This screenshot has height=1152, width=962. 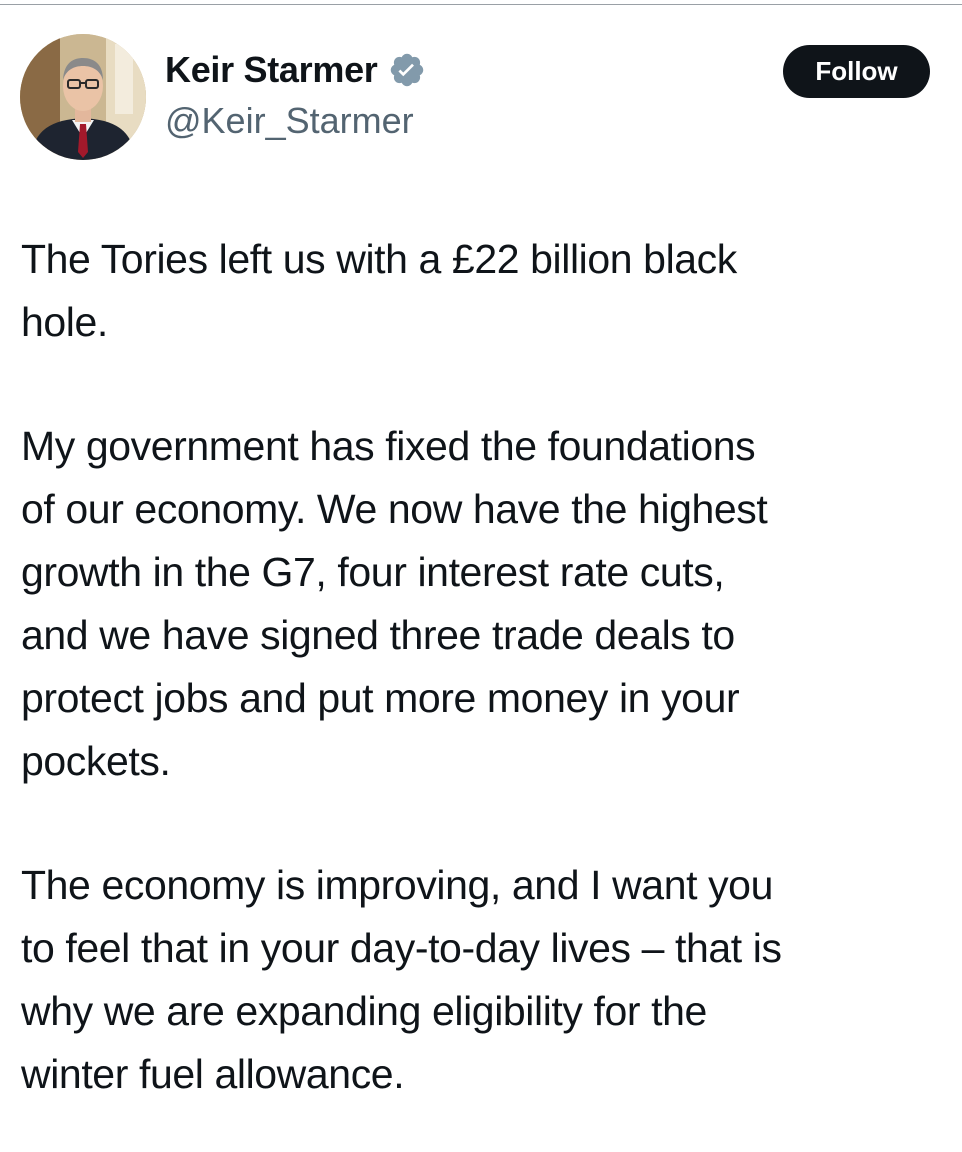 I want to click on author-block: Keir Starmer @Keir_Starmer, so click(x=295, y=94).